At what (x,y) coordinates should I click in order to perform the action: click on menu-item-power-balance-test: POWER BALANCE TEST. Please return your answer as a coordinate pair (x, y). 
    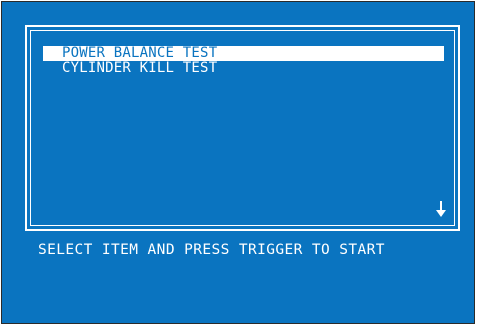
    Looking at the image, I should click on (243, 53).